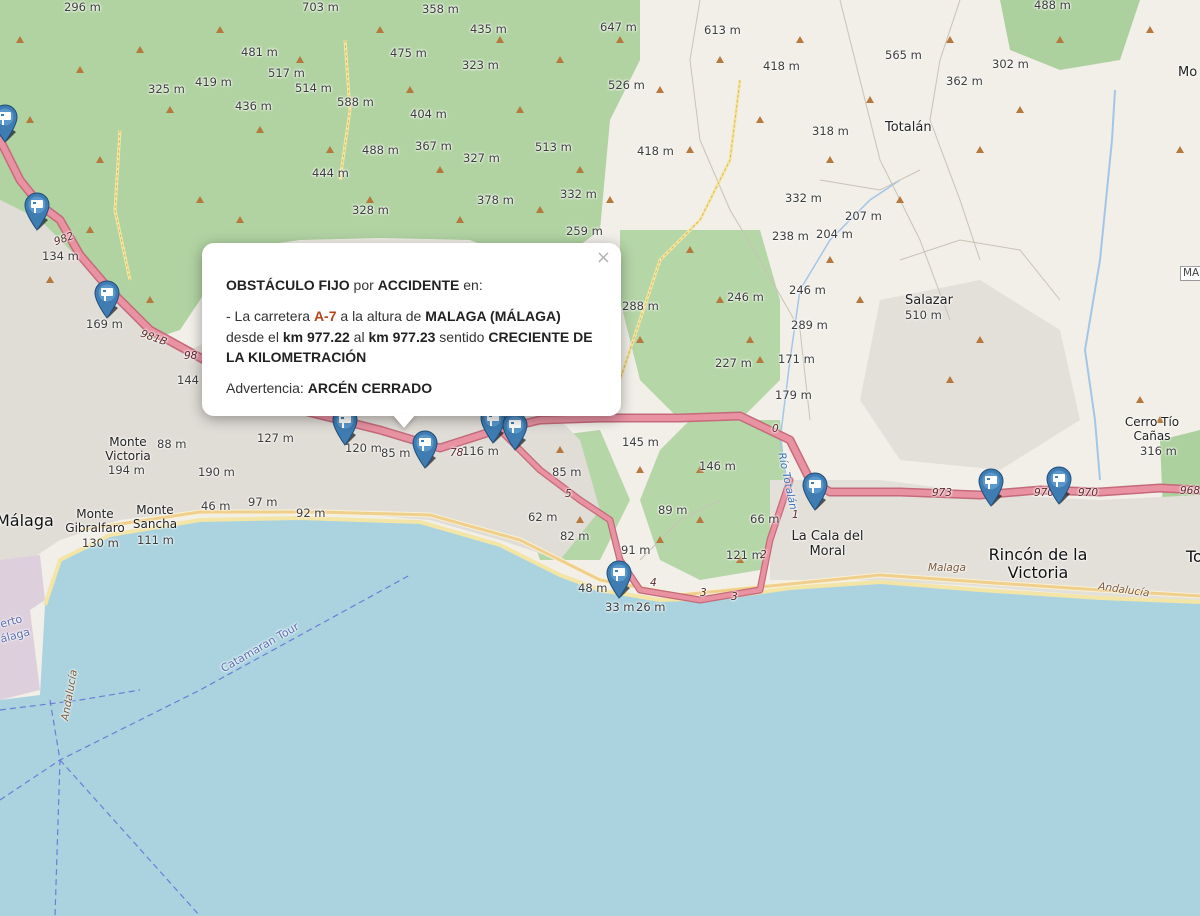 Image resolution: width=1200 pixels, height=916 pixels. What do you see at coordinates (82, 7) in the screenshot?
I see `elevation-label: 296 m` at bounding box center [82, 7].